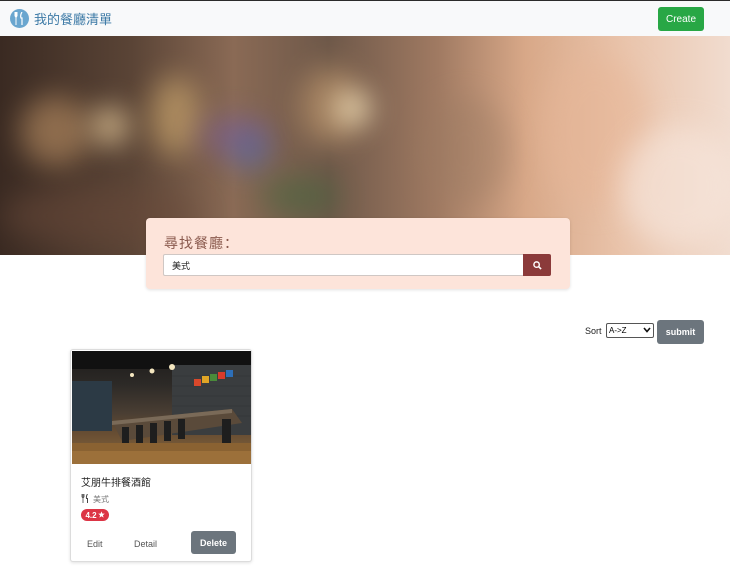  What do you see at coordinates (91, 515) in the screenshot?
I see `rating-value: 4.2` at bounding box center [91, 515].